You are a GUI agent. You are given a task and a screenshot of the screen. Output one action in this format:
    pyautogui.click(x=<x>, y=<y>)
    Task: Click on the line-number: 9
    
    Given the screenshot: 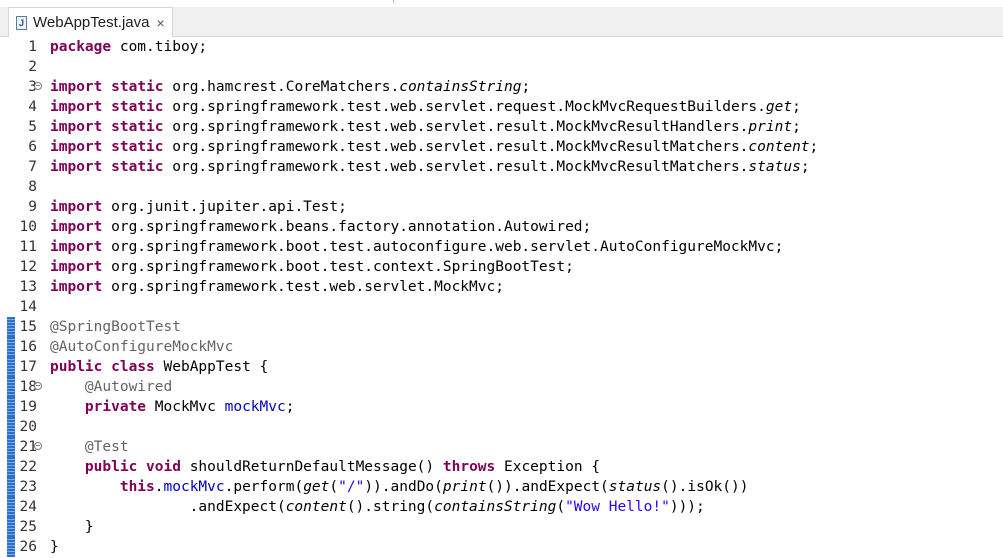 What is the action you would take?
    pyautogui.click(x=32, y=207)
    